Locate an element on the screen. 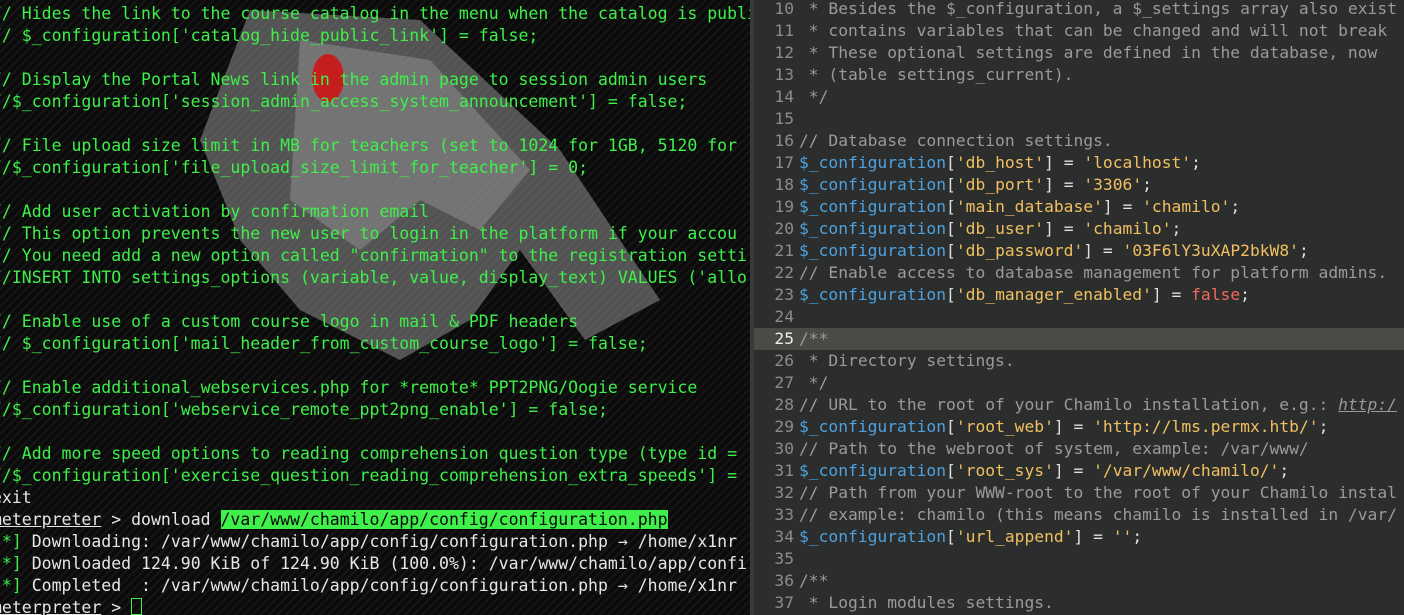 The width and height of the screenshot is (1404, 615). string-token: '03F6lY3uXAP2bkW8' is located at coordinates (1210, 250).